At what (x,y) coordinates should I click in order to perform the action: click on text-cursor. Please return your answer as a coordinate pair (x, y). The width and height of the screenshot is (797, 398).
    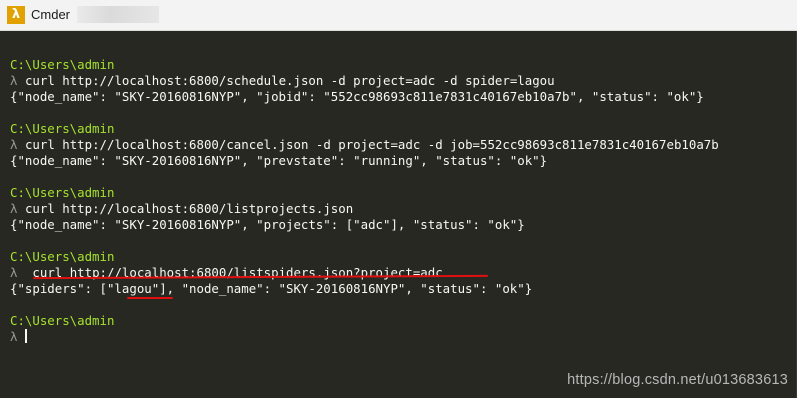
    Looking at the image, I should click on (26, 336).